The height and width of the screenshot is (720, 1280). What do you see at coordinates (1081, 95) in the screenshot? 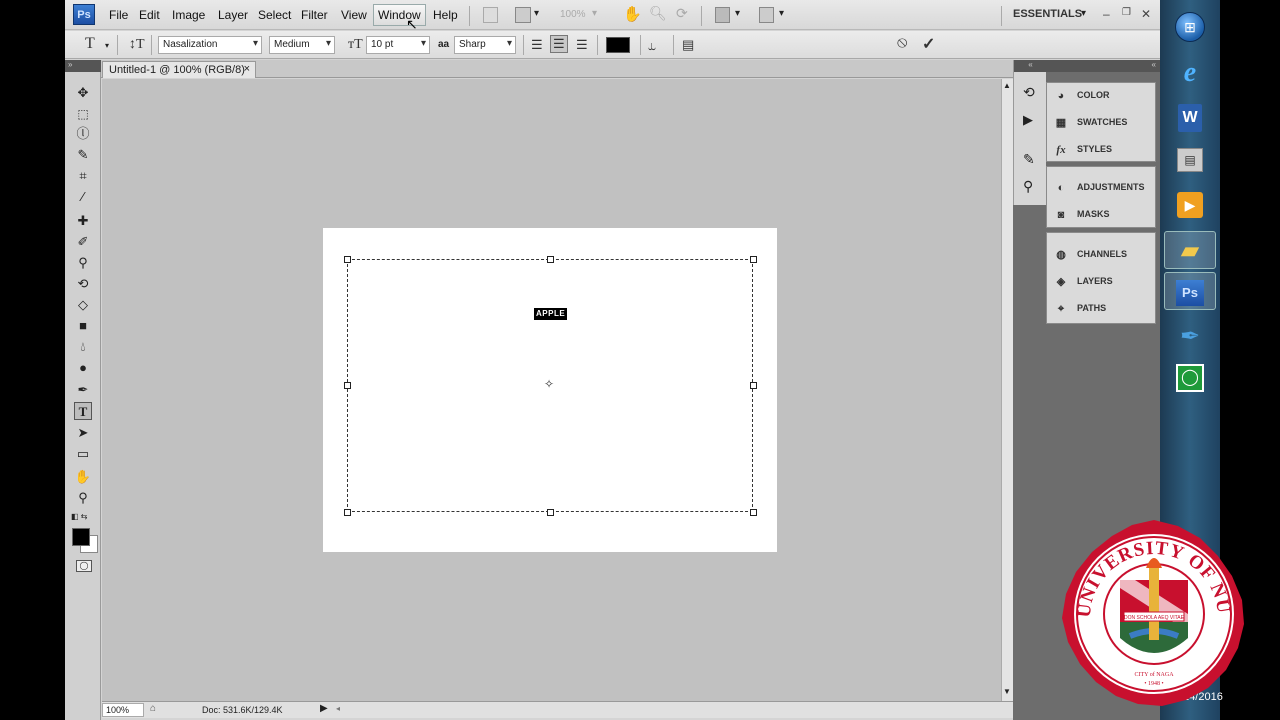
I see `panel-color: ◕ COLOR` at bounding box center [1081, 95].